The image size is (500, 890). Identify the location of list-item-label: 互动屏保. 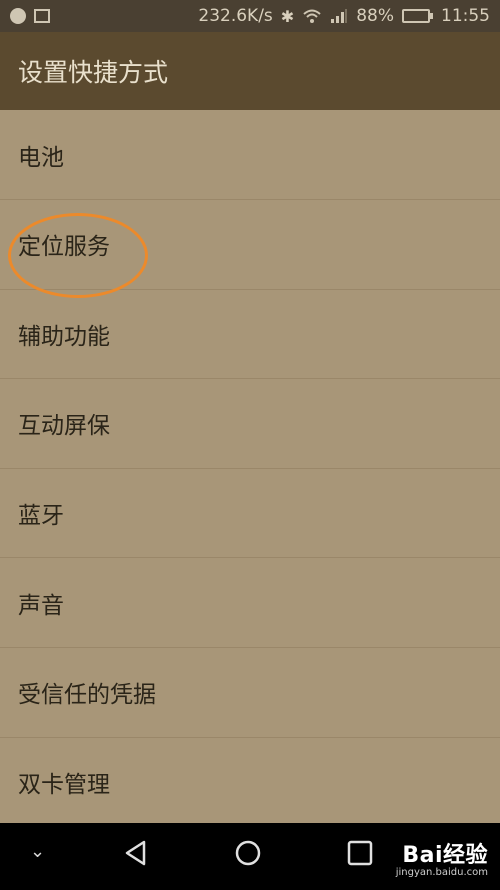
(64, 426).